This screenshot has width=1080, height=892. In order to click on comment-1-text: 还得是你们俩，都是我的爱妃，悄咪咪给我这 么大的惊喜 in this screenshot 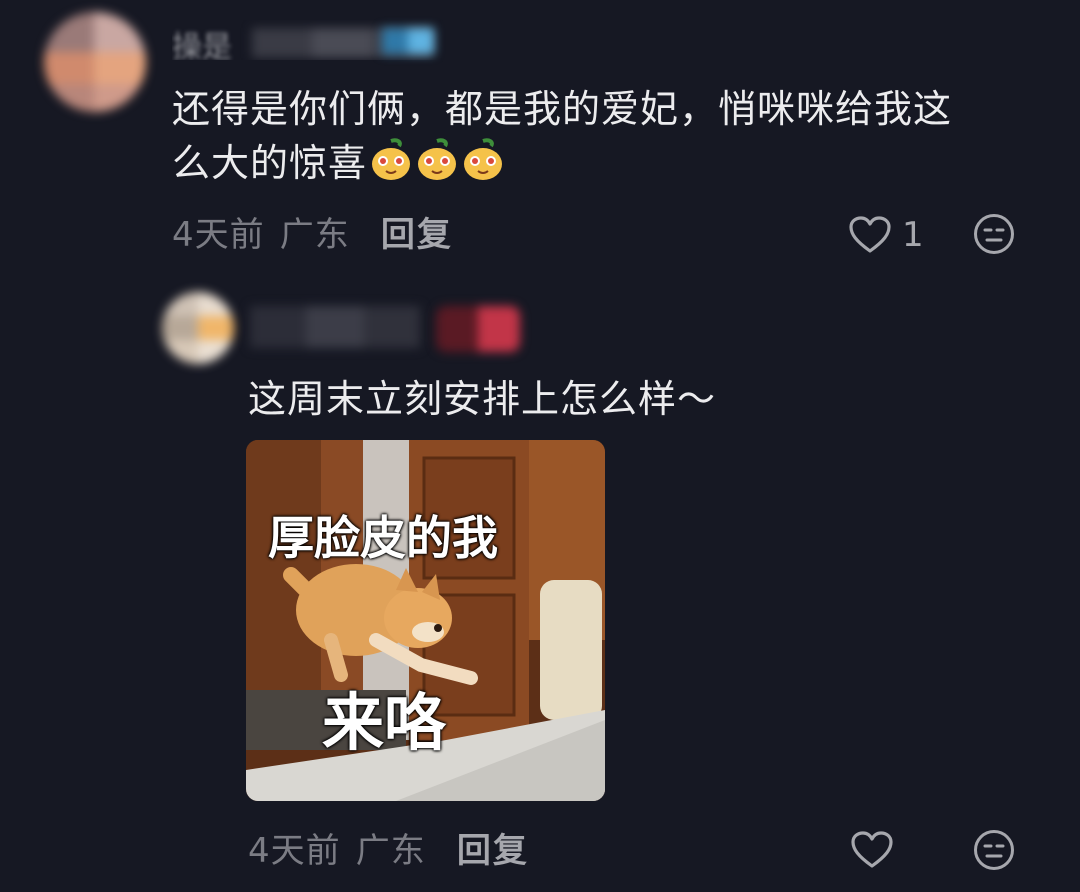, I will do `click(602, 136)`.